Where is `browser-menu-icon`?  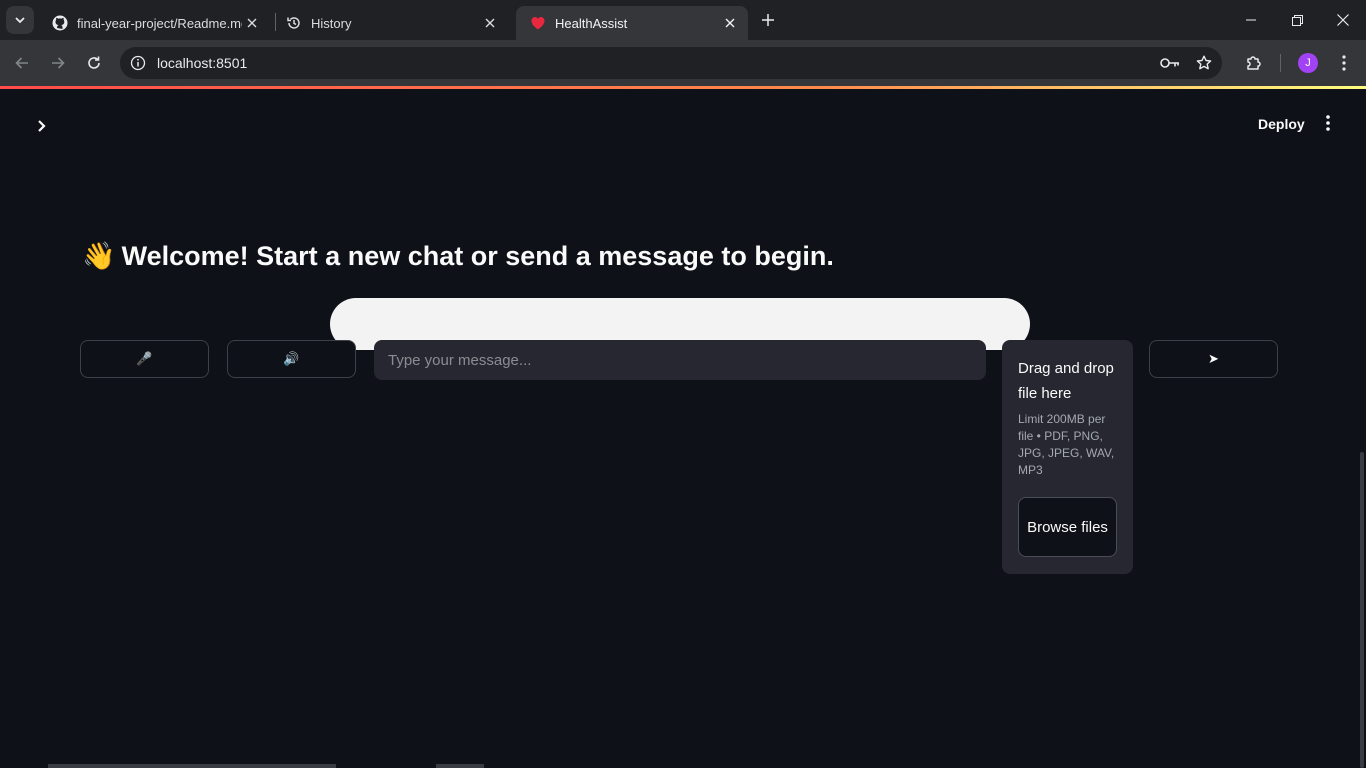 browser-menu-icon is located at coordinates (1344, 63).